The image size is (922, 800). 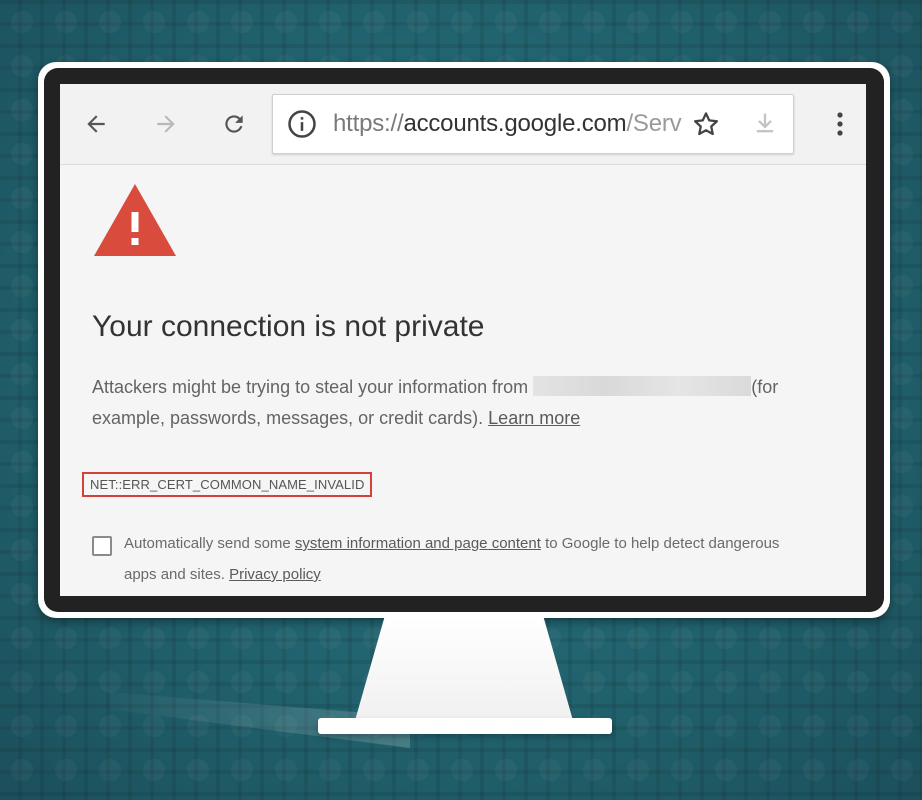 I want to click on url-scheme: https://, so click(x=368, y=123).